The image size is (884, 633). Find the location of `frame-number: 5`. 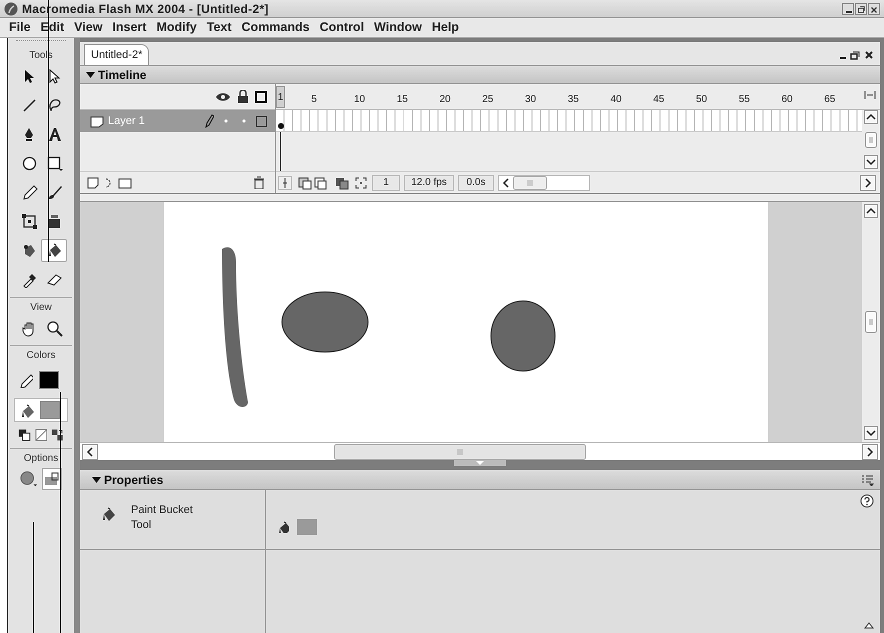

frame-number: 5 is located at coordinates (314, 100).